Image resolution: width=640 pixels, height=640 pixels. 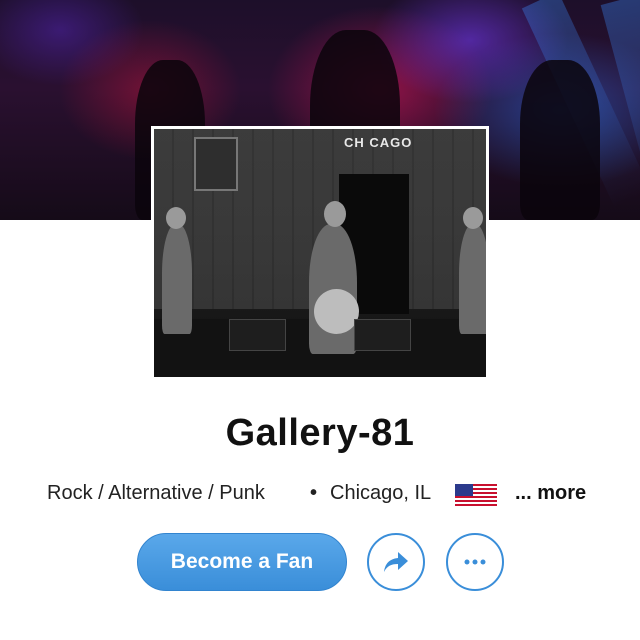 I want to click on share-button, so click(x=396, y=562).